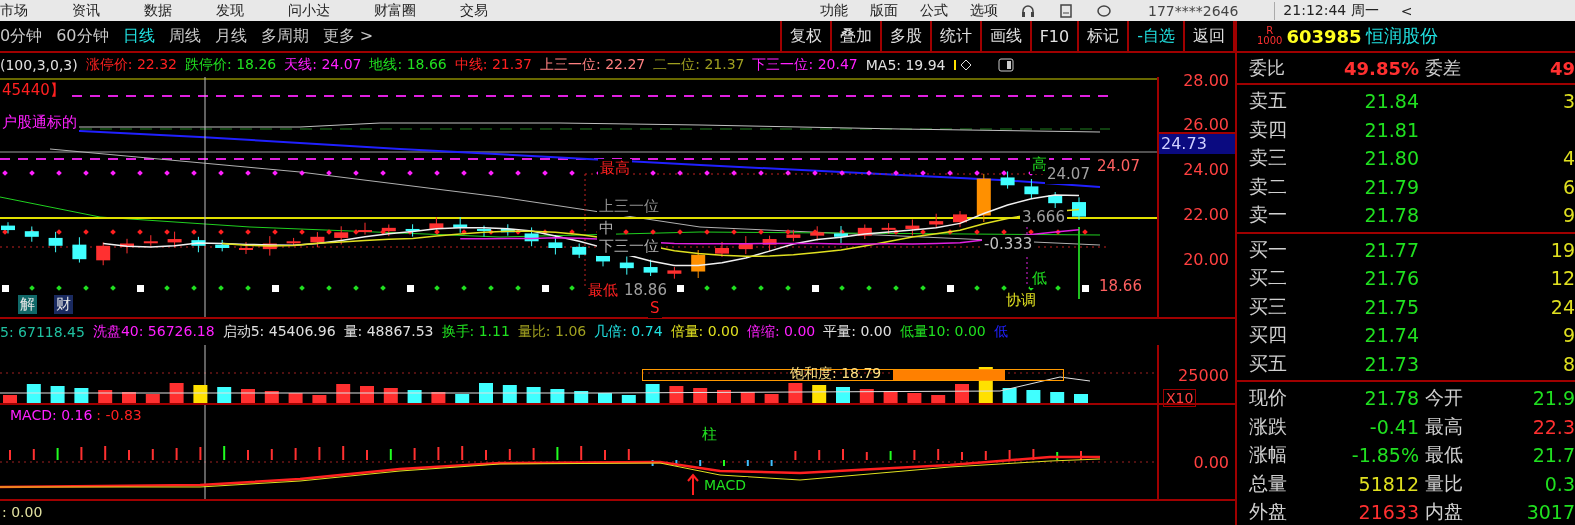 The image size is (1575, 525). Describe the element at coordinates (1444, 398) in the screenshot. I see `stat-label: 今开` at that location.